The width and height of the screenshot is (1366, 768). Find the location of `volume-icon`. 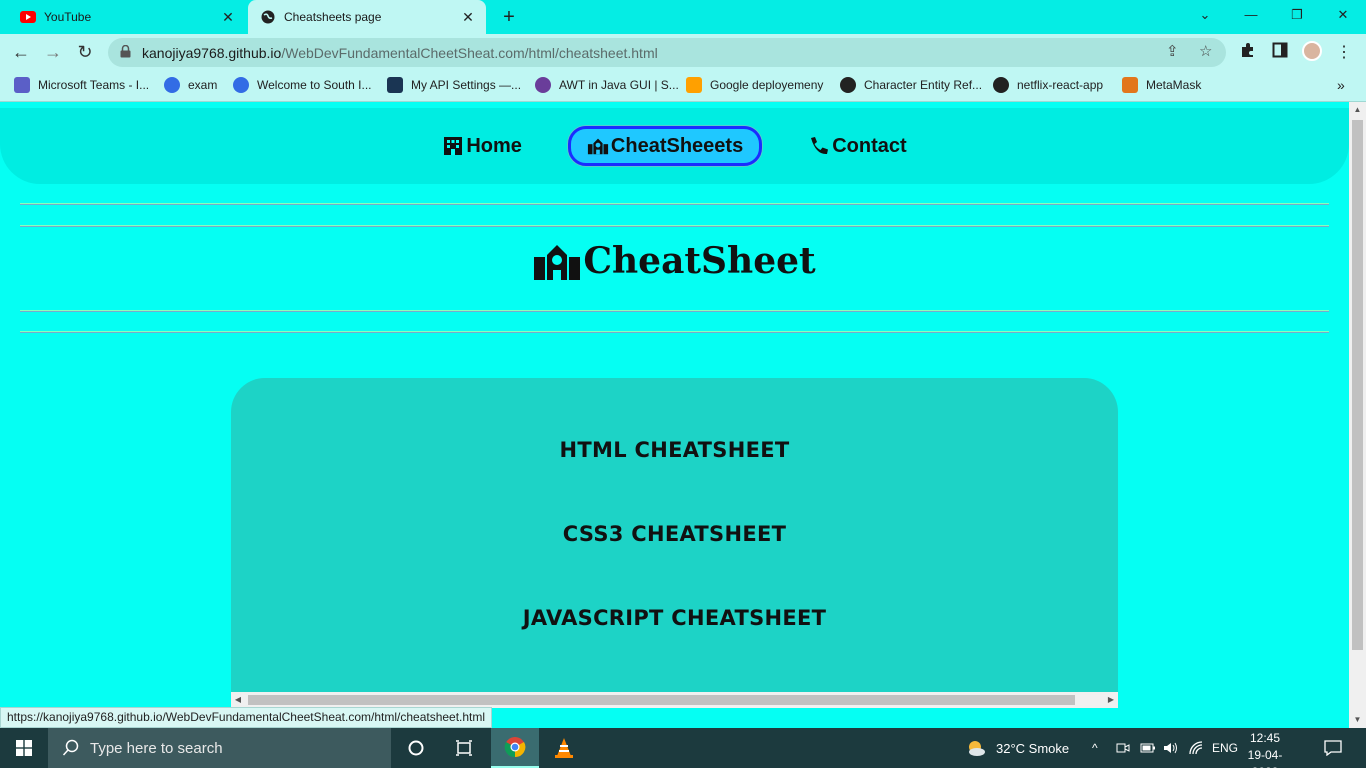

volume-icon is located at coordinates (1171, 748).